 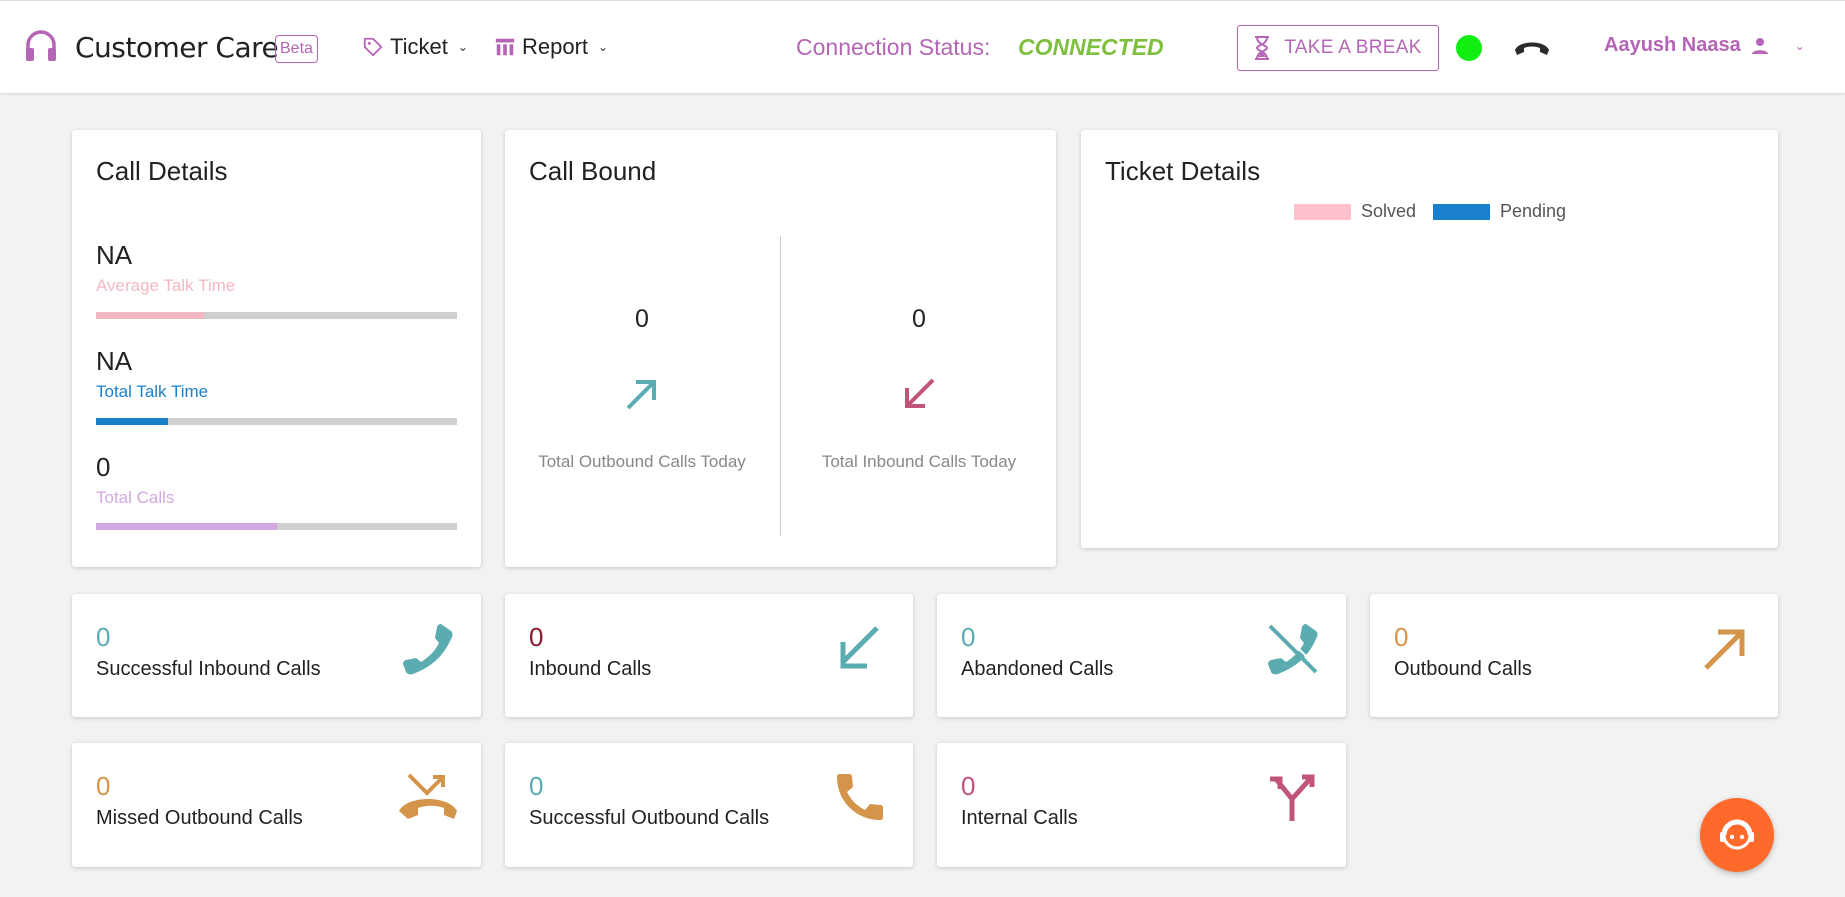 I want to click on outbound-today-label: Total Outbound Calls Today, so click(x=642, y=461).